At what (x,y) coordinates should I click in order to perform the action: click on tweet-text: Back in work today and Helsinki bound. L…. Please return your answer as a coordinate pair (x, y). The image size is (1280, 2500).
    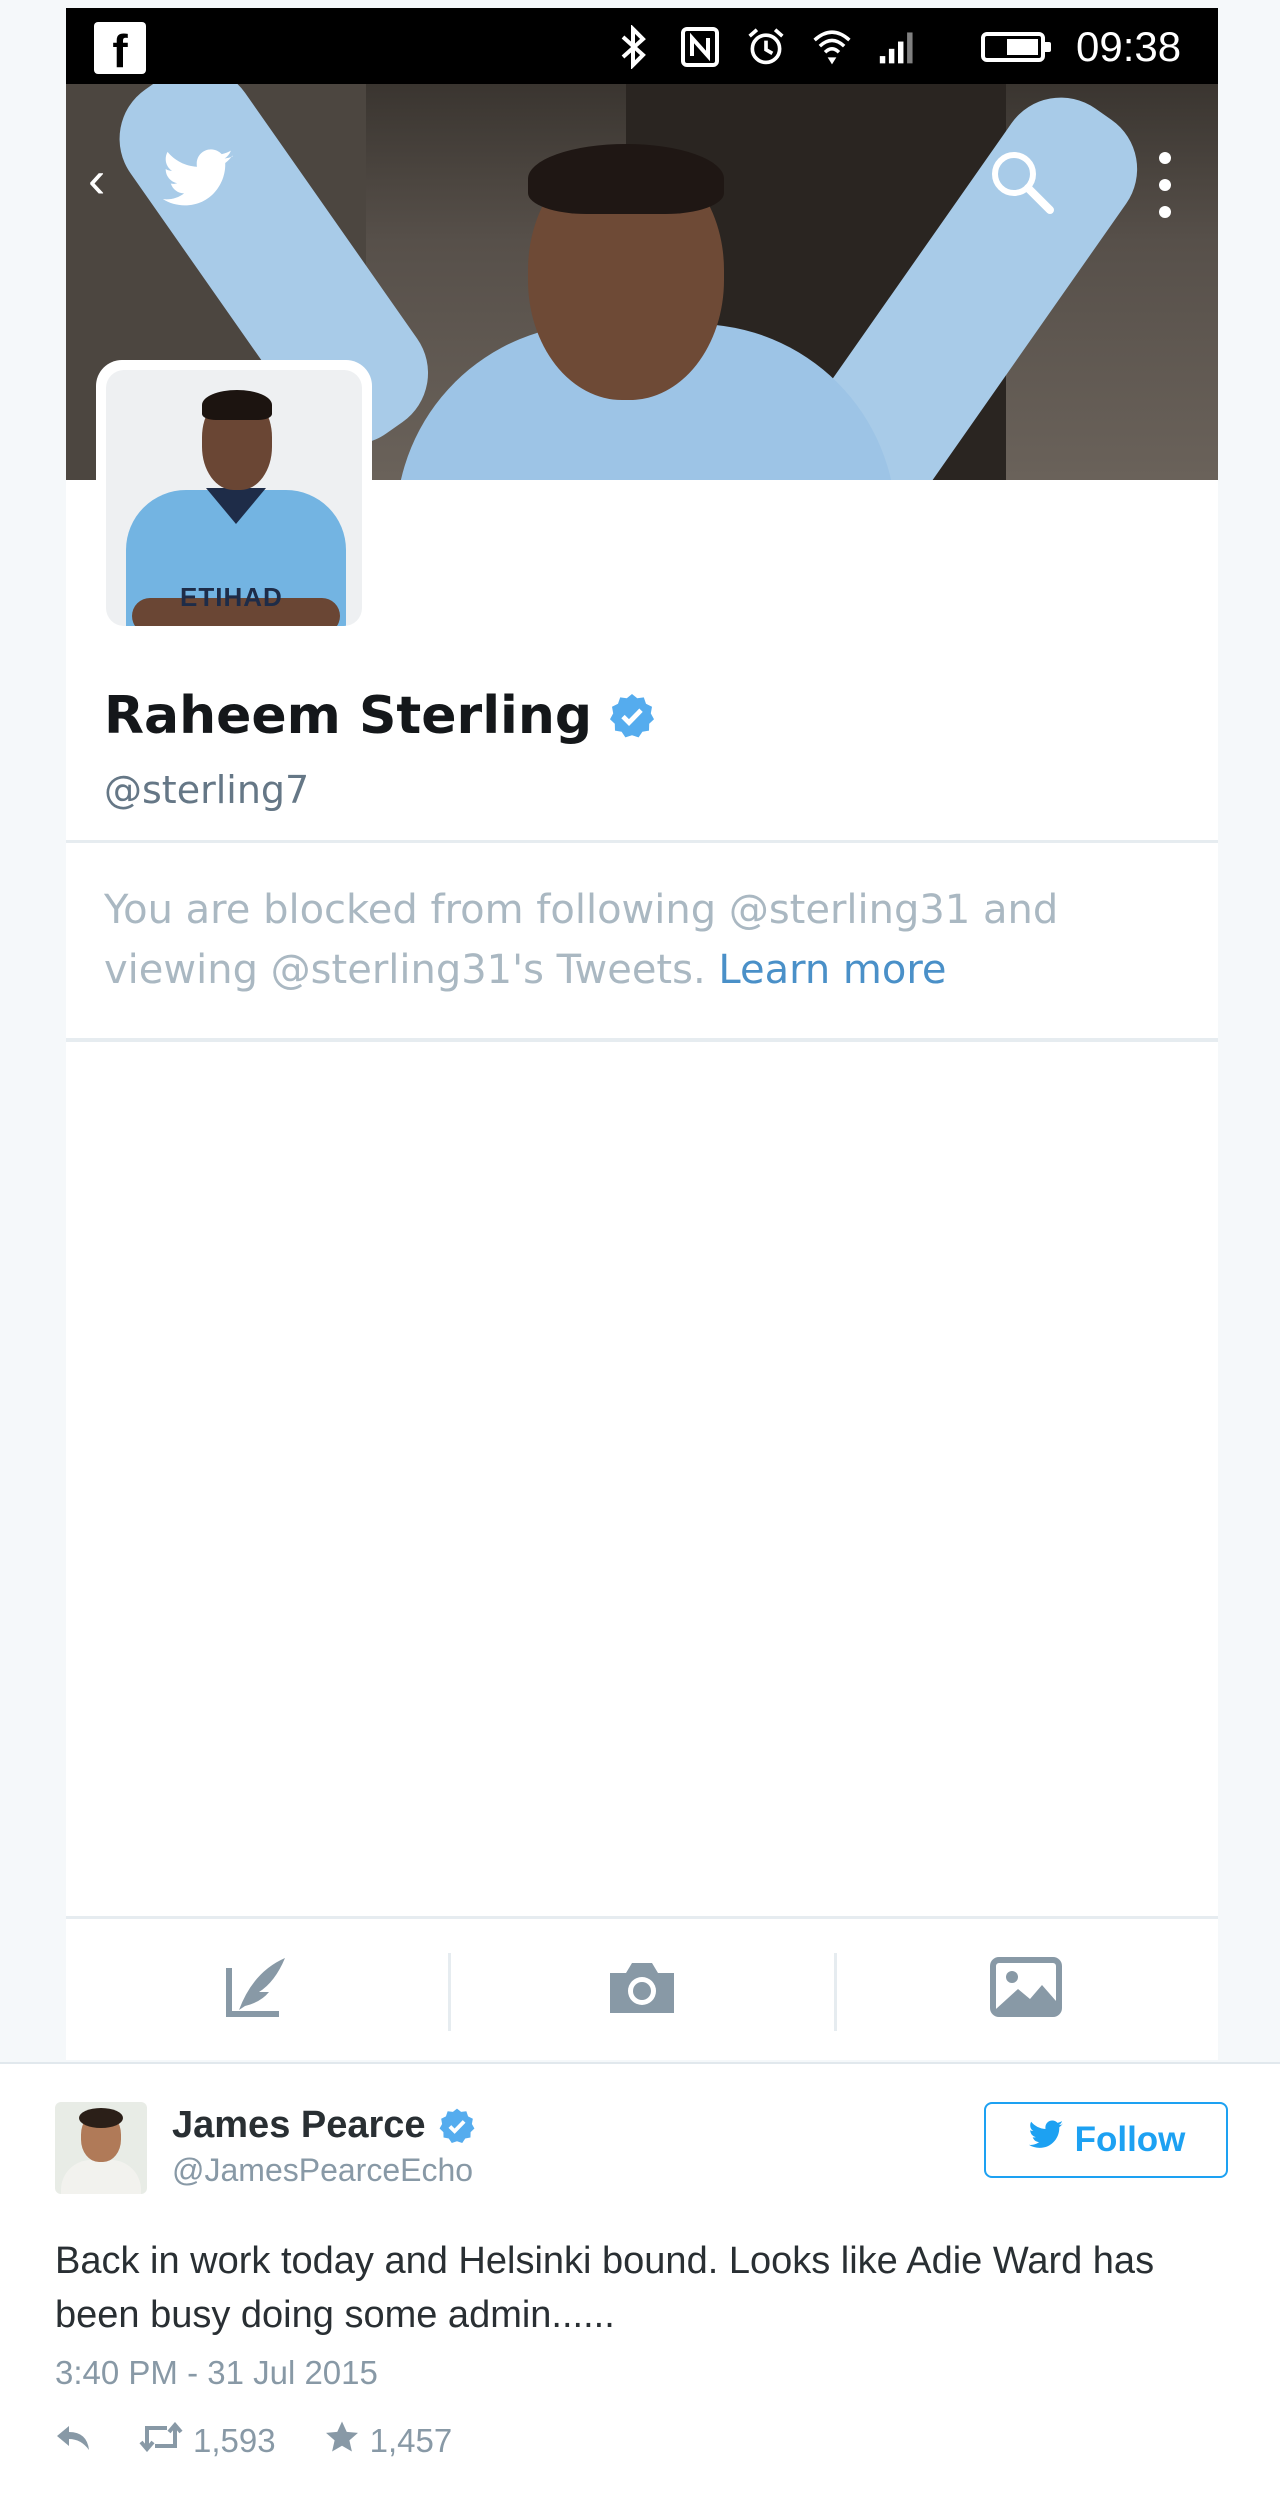
    Looking at the image, I should click on (605, 2288).